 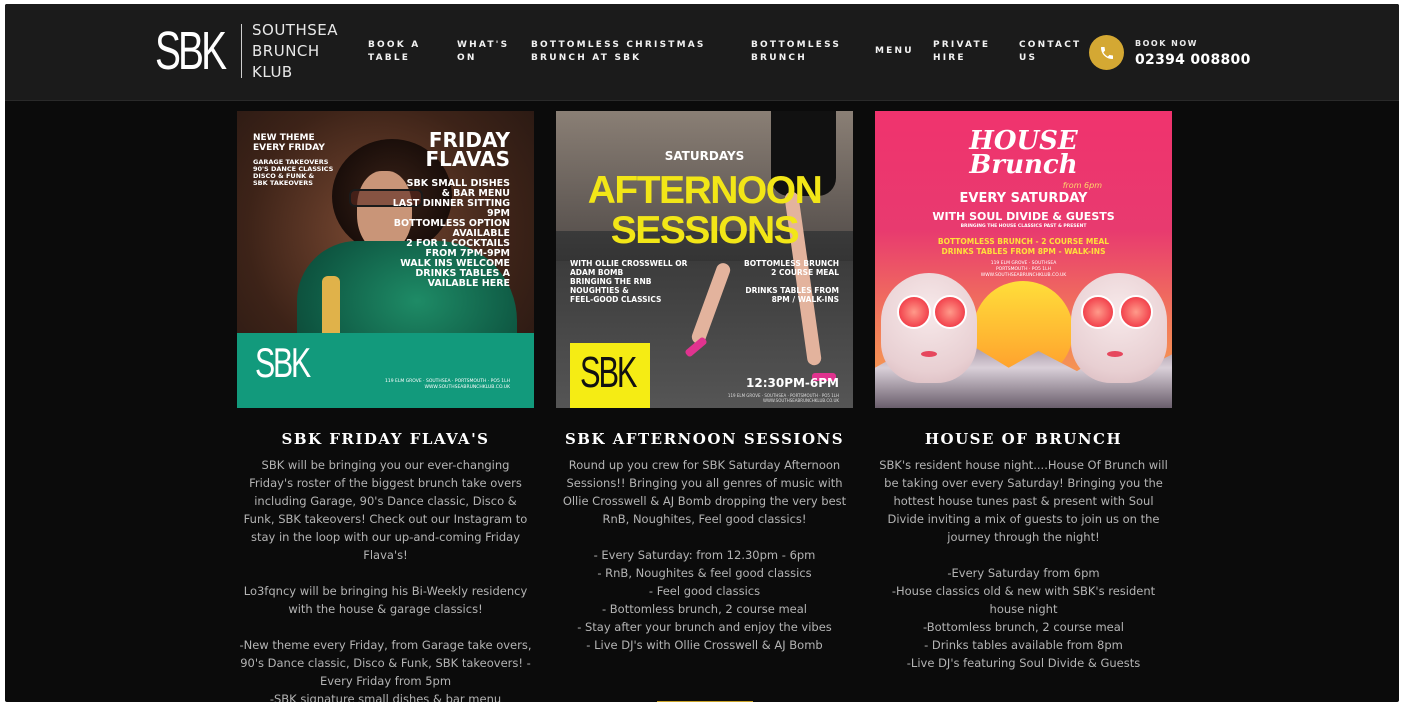 What do you see at coordinates (483, 52) in the screenshot?
I see `nav-whats-on: WHAT'S ON` at bounding box center [483, 52].